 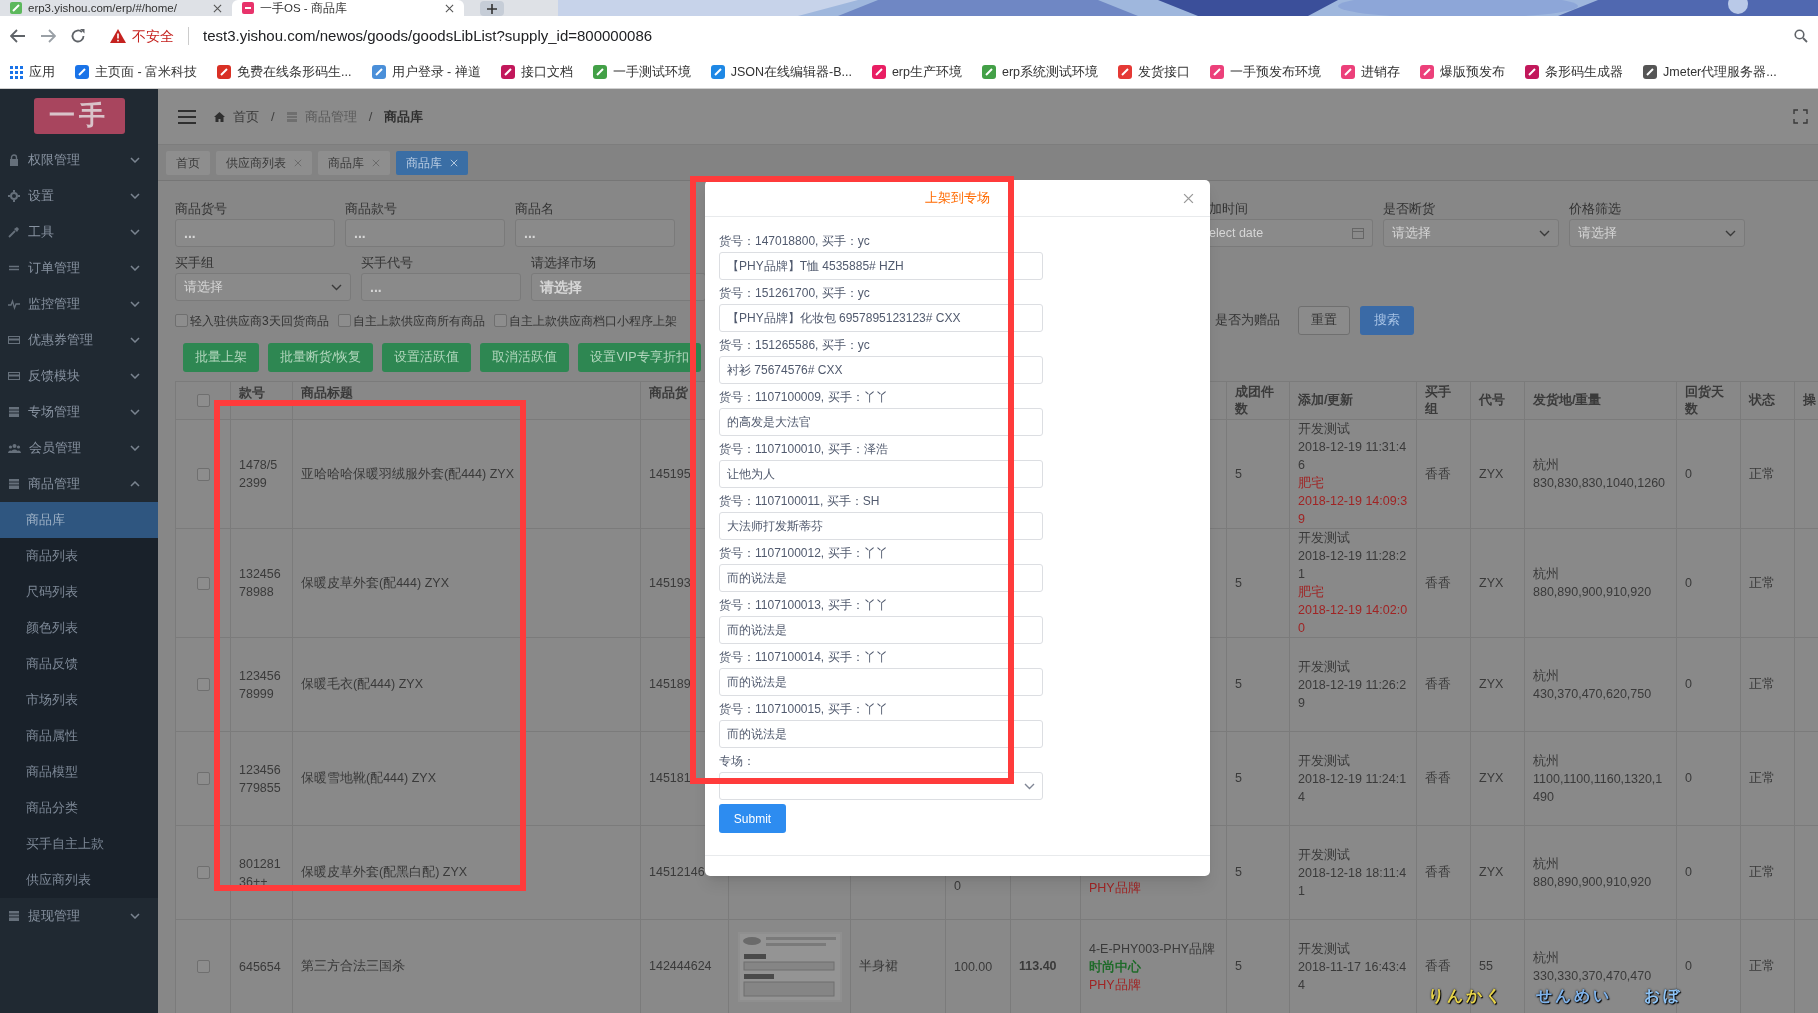 I want to click on menu-item: 设置, so click(x=79, y=196).